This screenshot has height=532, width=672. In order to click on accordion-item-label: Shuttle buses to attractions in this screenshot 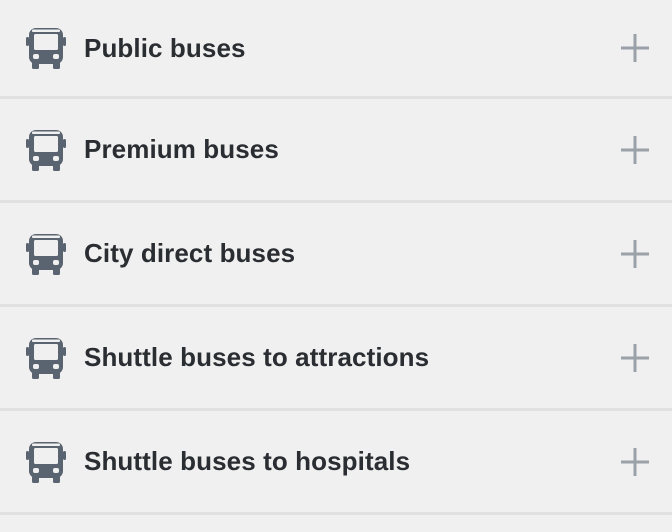, I will do `click(257, 357)`.